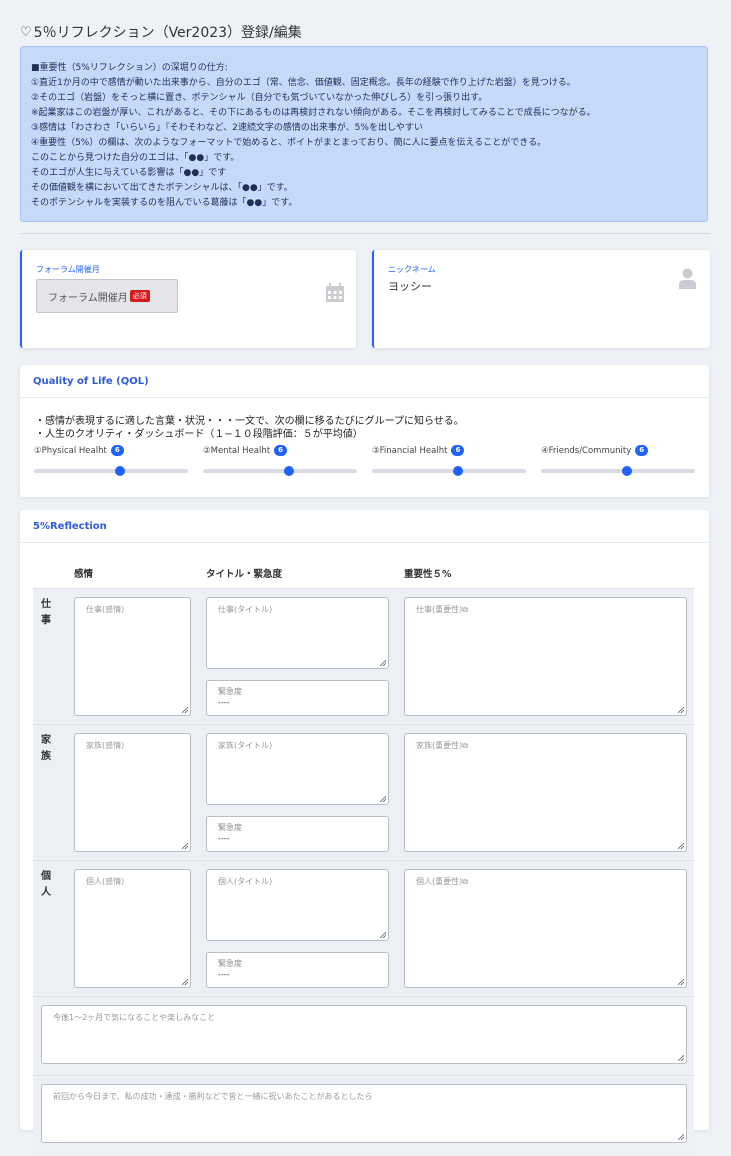 The width and height of the screenshot is (731, 1156). Describe the element at coordinates (244, 574) in the screenshot. I see `column-header-title: タイトル・緊急度` at that location.